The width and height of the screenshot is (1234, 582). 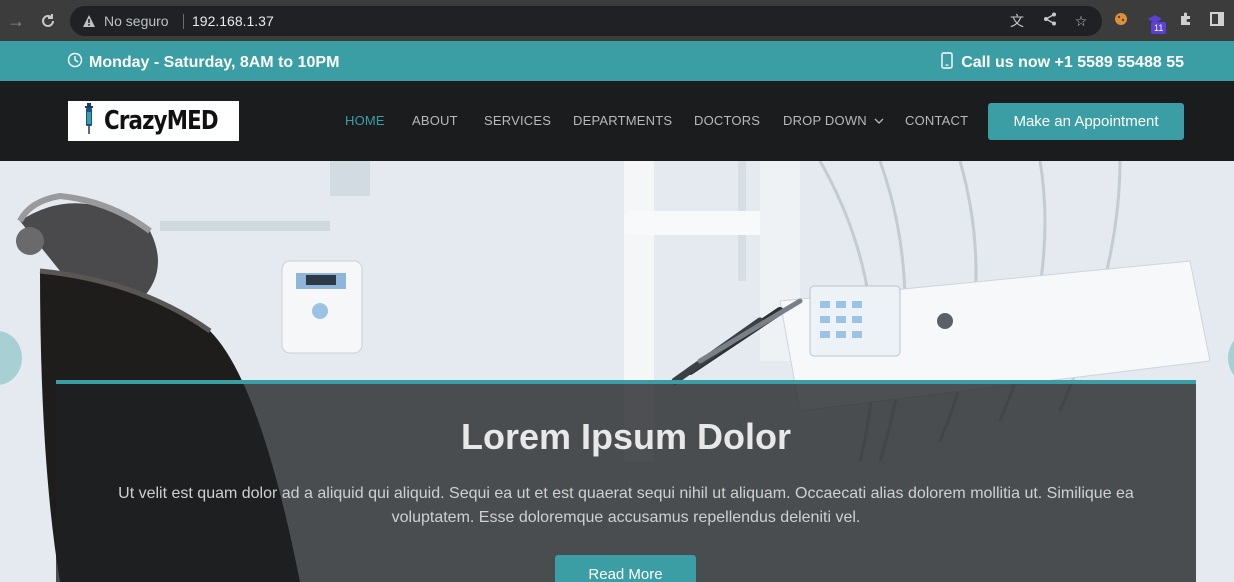 I want to click on read-more-button: Read More, so click(x=625, y=568).